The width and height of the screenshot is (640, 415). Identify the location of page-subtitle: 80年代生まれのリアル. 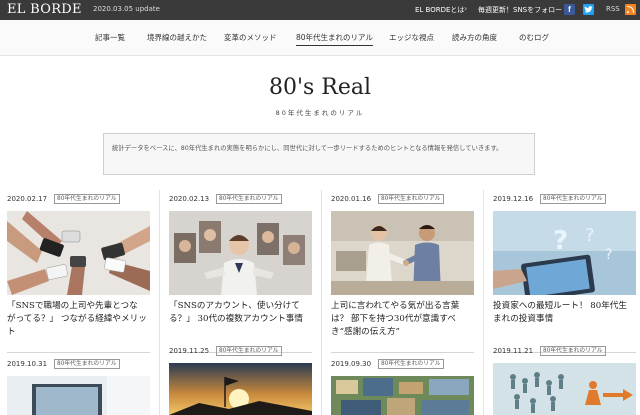
(320, 113).